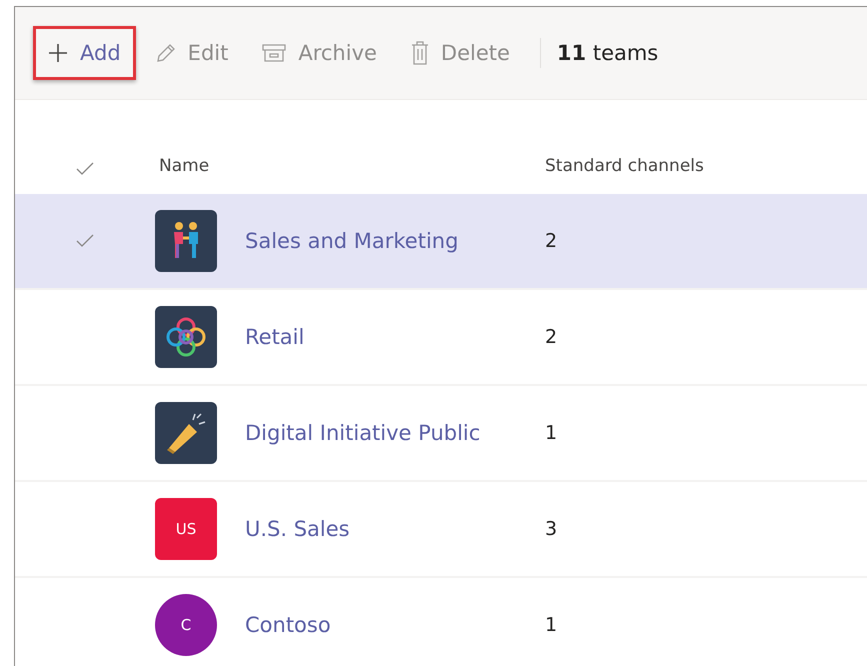 The image size is (867, 666). Describe the element at coordinates (395, 625) in the screenshot. I see `team-name: Contoso` at that location.